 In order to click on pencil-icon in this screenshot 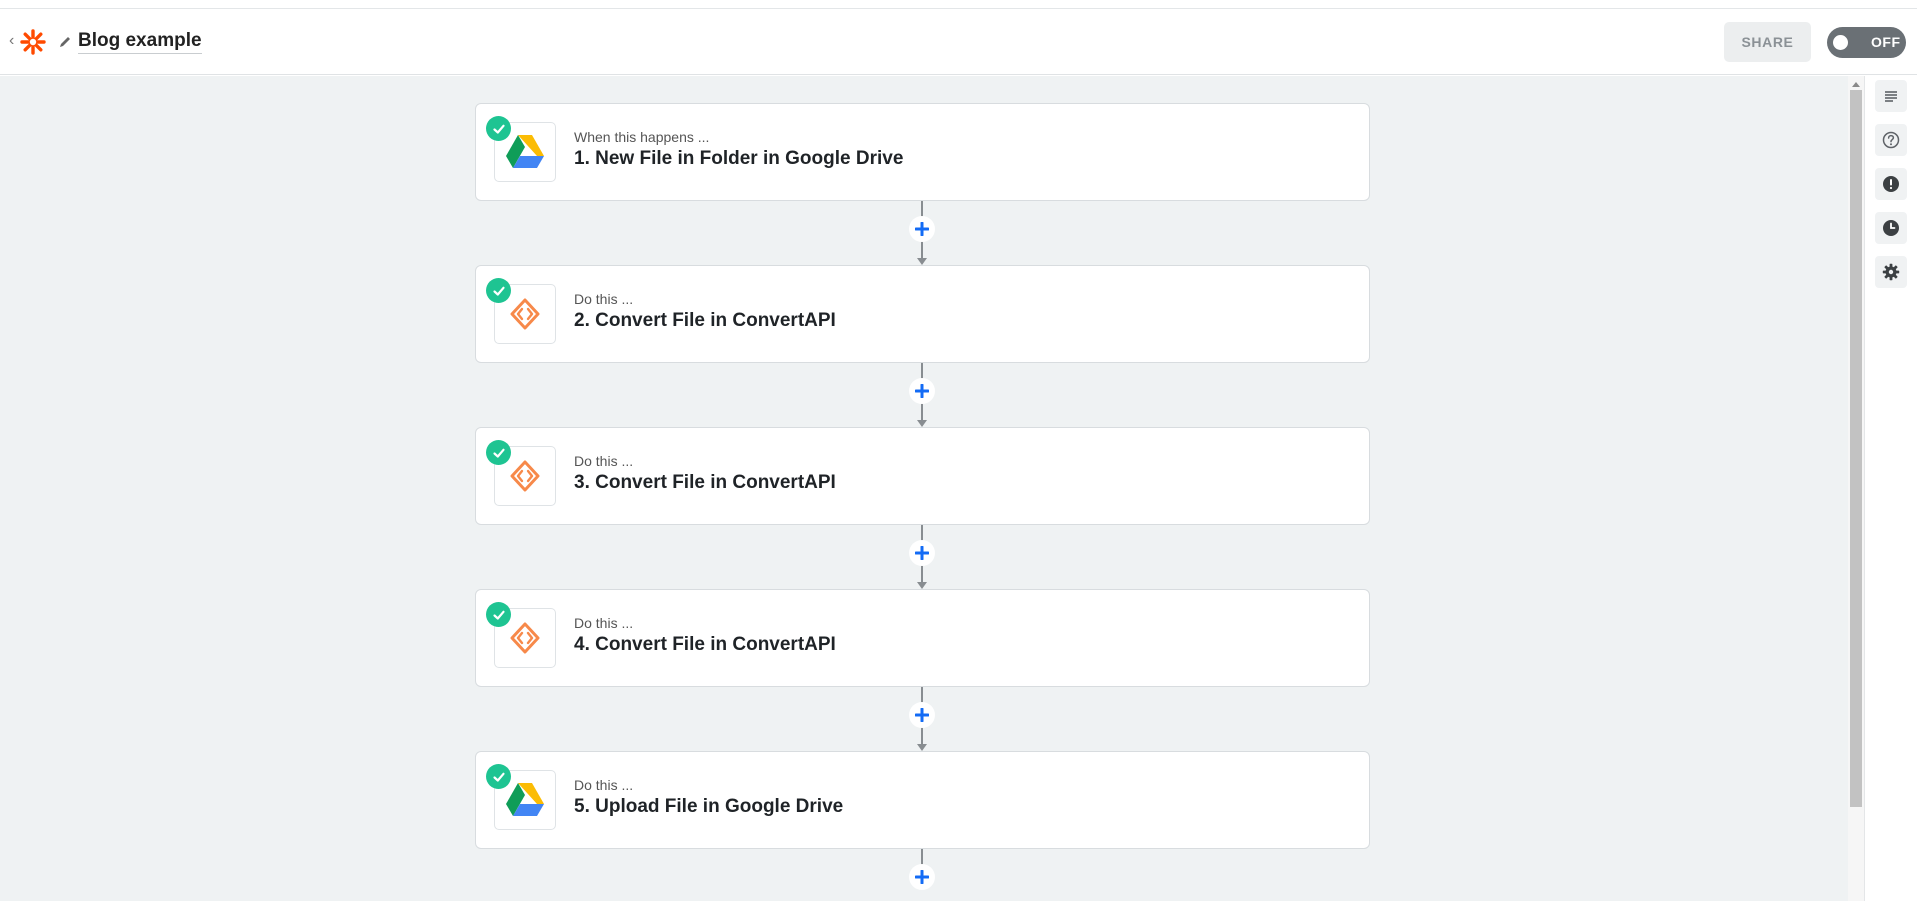, I will do `click(65, 42)`.